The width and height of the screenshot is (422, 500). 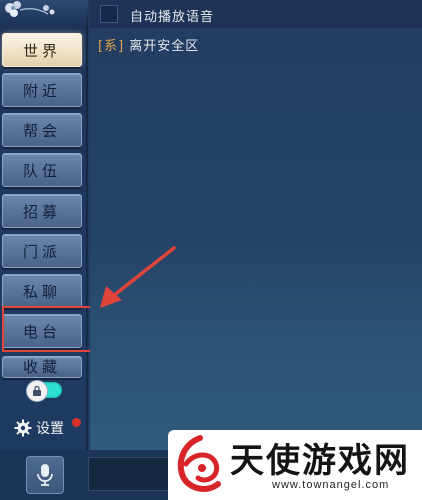 What do you see at coordinates (331, 485) in the screenshot?
I see `watermark-url: www.townangel.com` at bounding box center [331, 485].